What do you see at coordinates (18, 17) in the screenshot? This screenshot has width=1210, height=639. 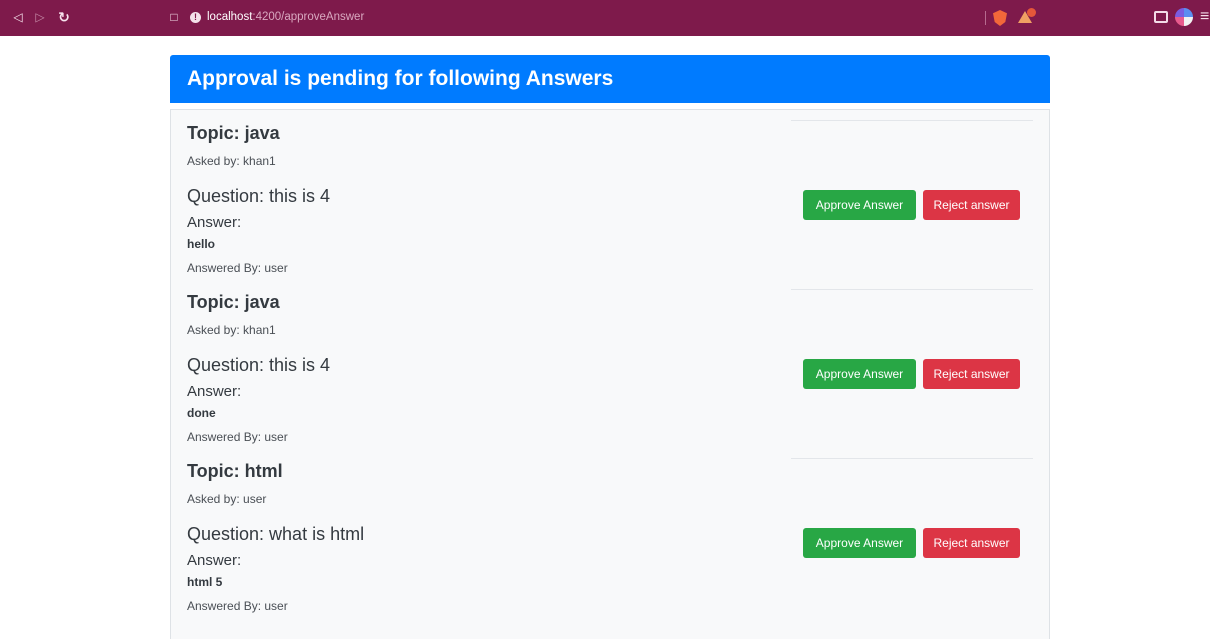 I see `back-icon: ◁` at bounding box center [18, 17].